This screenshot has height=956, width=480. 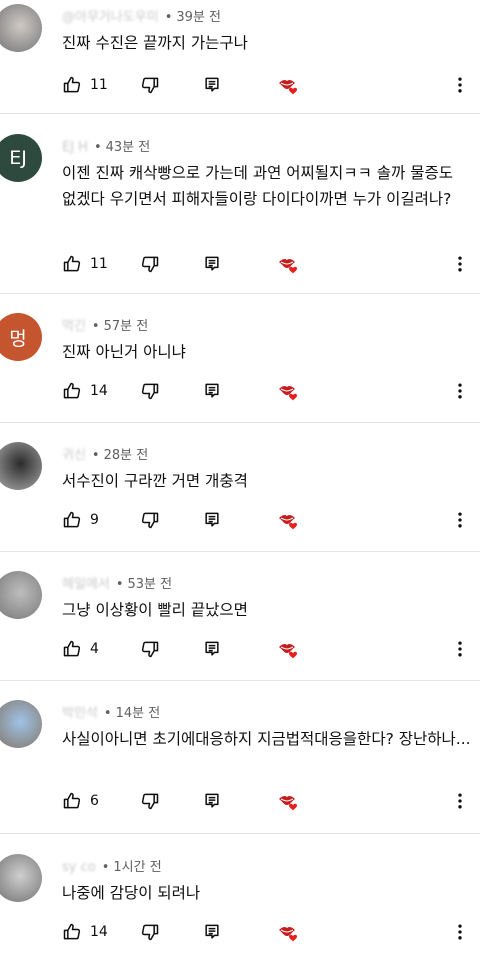 I want to click on author-name: EJ H, so click(x=75, y=147).